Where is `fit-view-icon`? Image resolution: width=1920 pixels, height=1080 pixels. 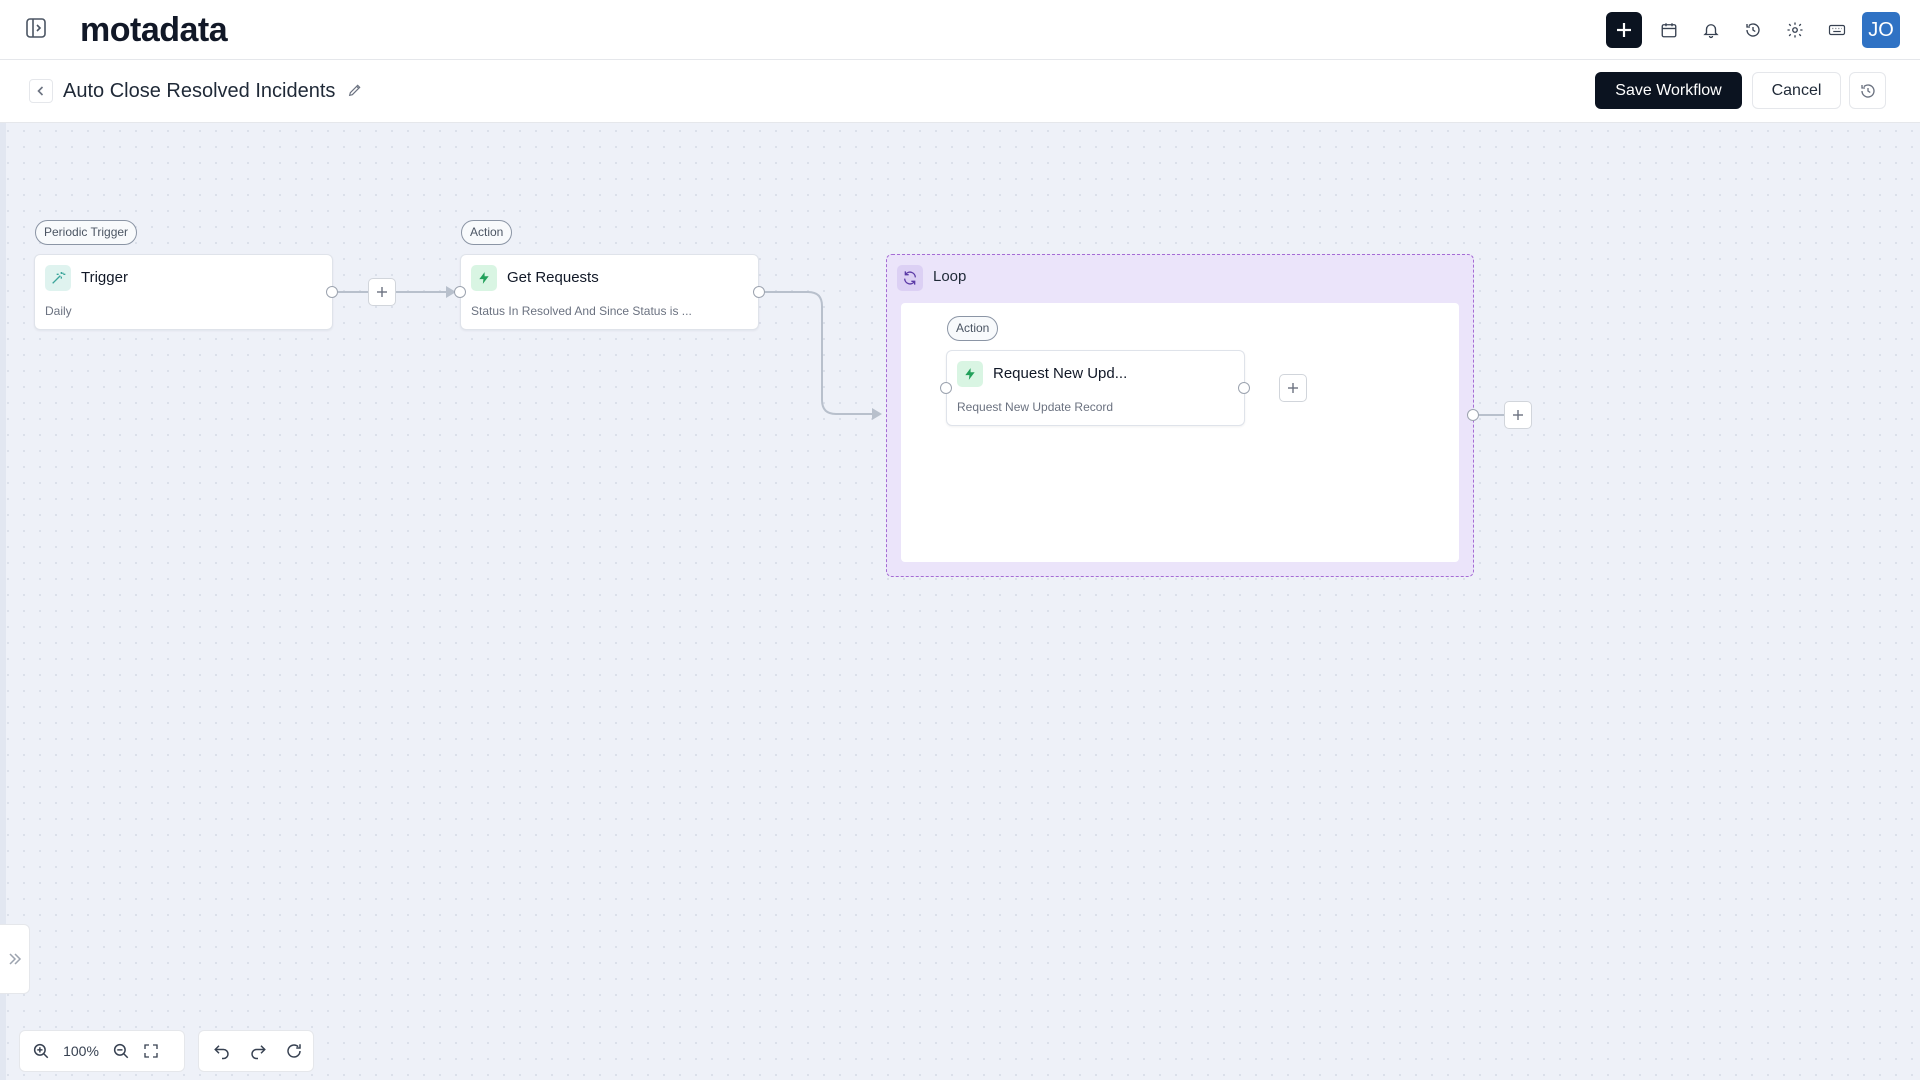
fit-view-icon is located at coordinates (151, 1051).